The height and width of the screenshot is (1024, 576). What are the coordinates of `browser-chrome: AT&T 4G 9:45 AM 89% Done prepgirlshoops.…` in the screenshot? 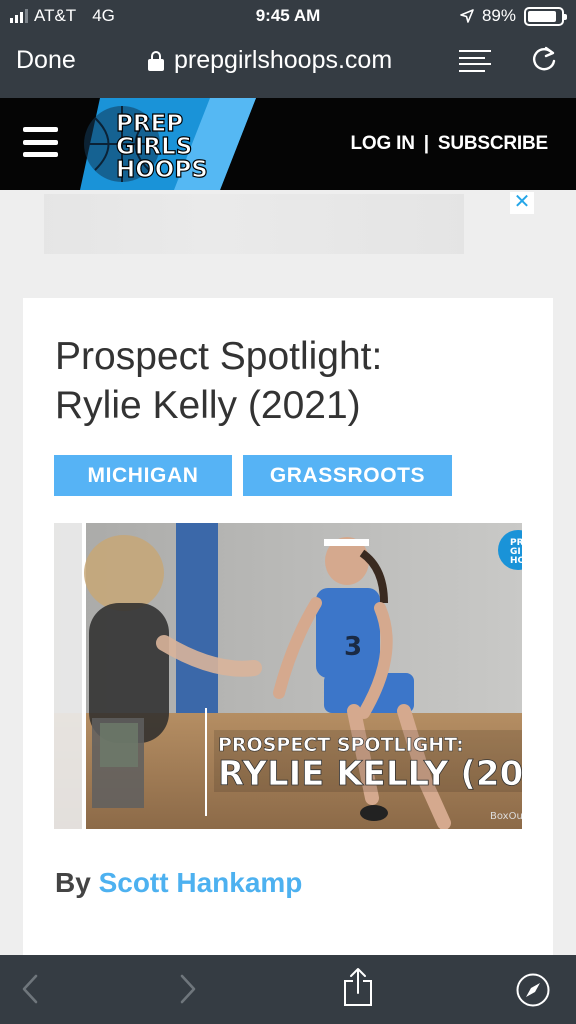 It's located at (288, 49).